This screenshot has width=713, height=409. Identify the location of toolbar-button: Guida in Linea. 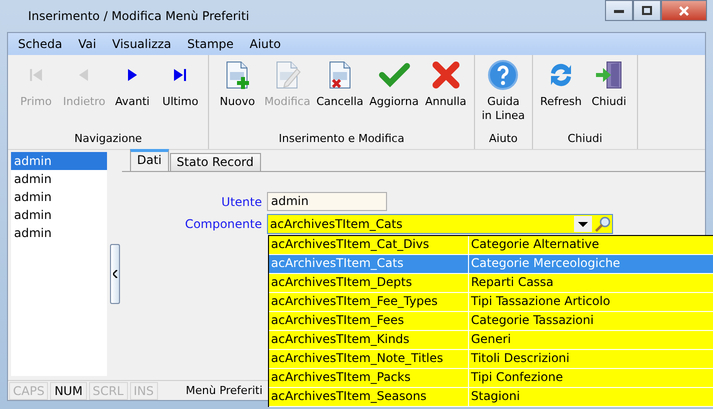
(503, 93).